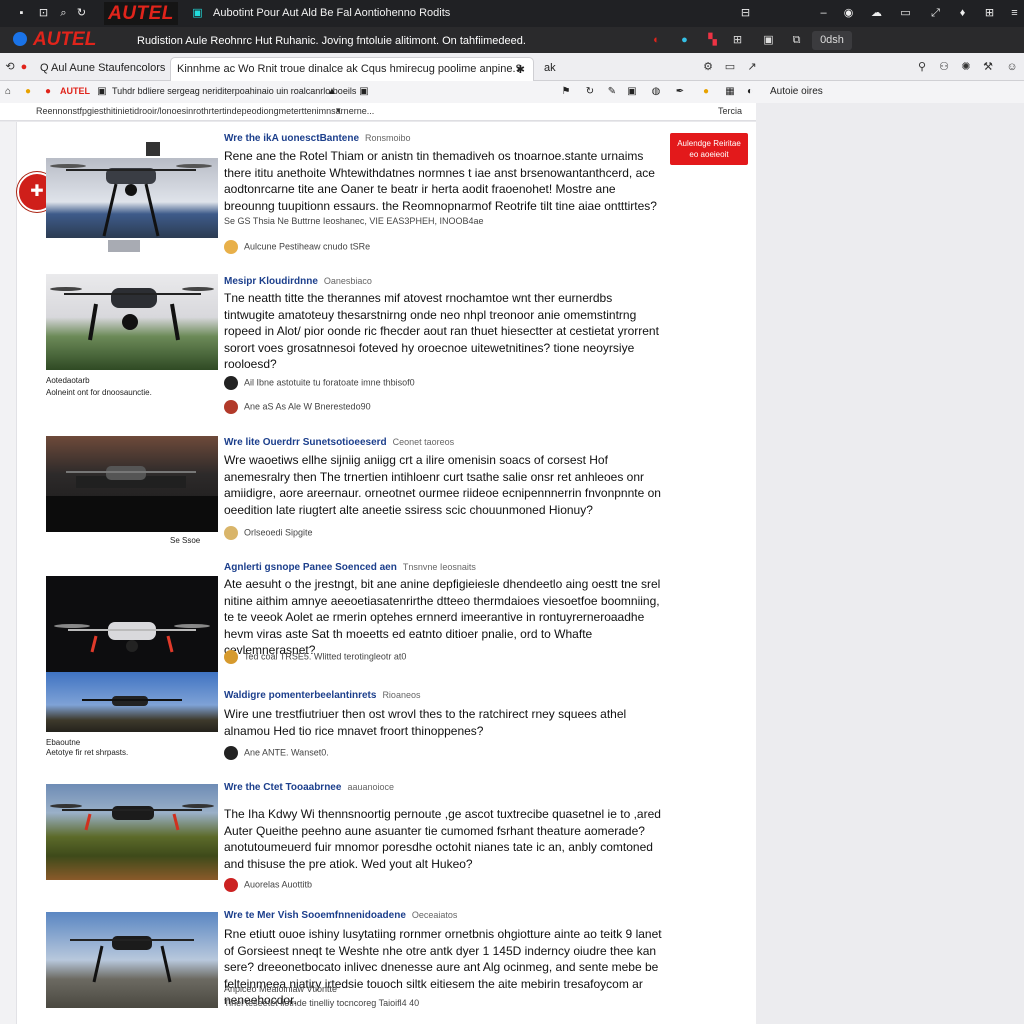 The height and width of the screenshot is (1024, 1024). Describe the element at coordinates (566, 92) in the screenshot. I see `flag-icon: ⚑` at that location.